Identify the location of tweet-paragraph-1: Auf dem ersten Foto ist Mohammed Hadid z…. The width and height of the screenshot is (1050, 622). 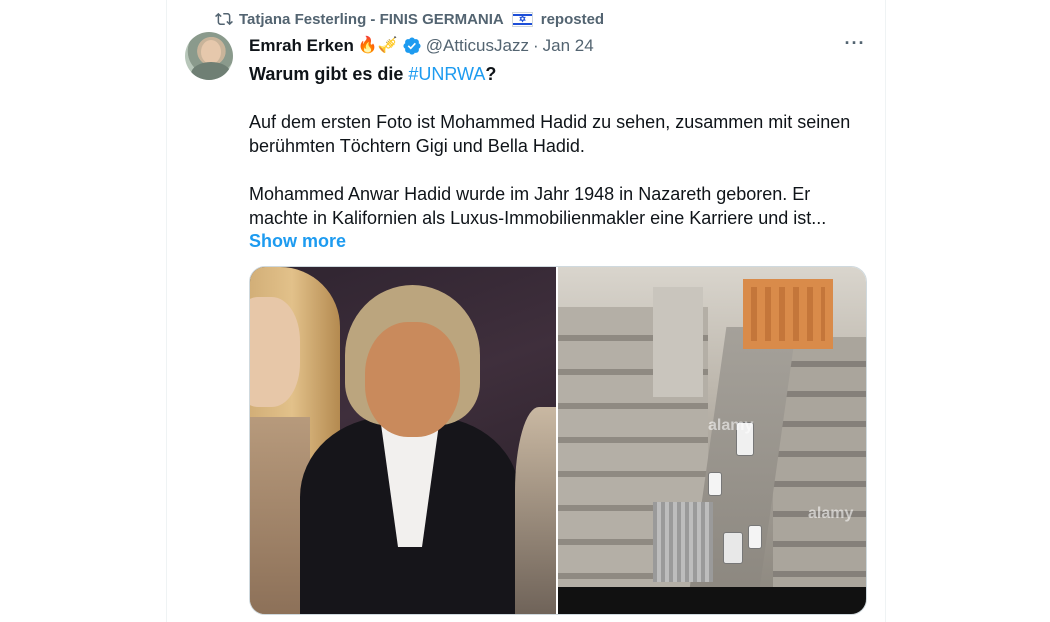
(550, 134).